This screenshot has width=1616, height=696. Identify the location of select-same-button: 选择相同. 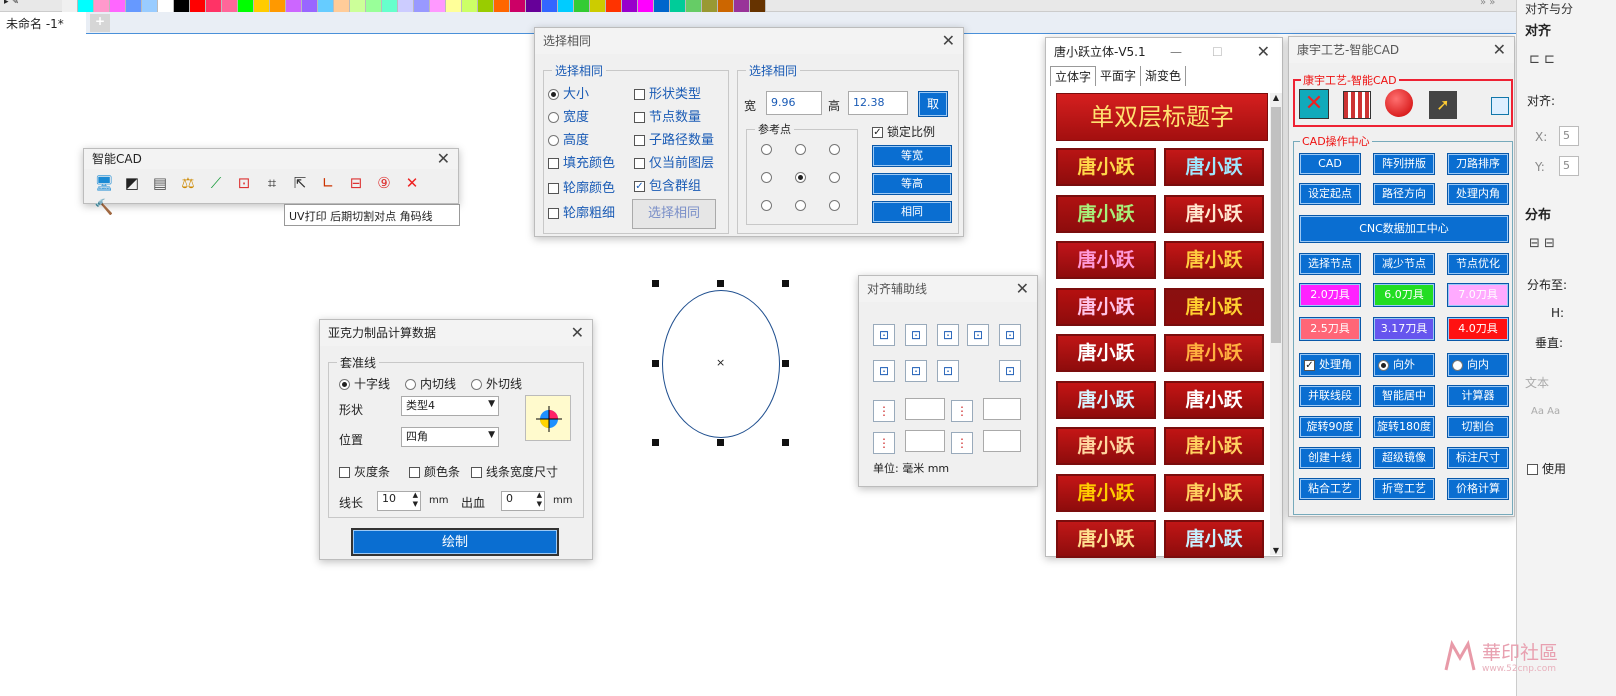
(674, 214).